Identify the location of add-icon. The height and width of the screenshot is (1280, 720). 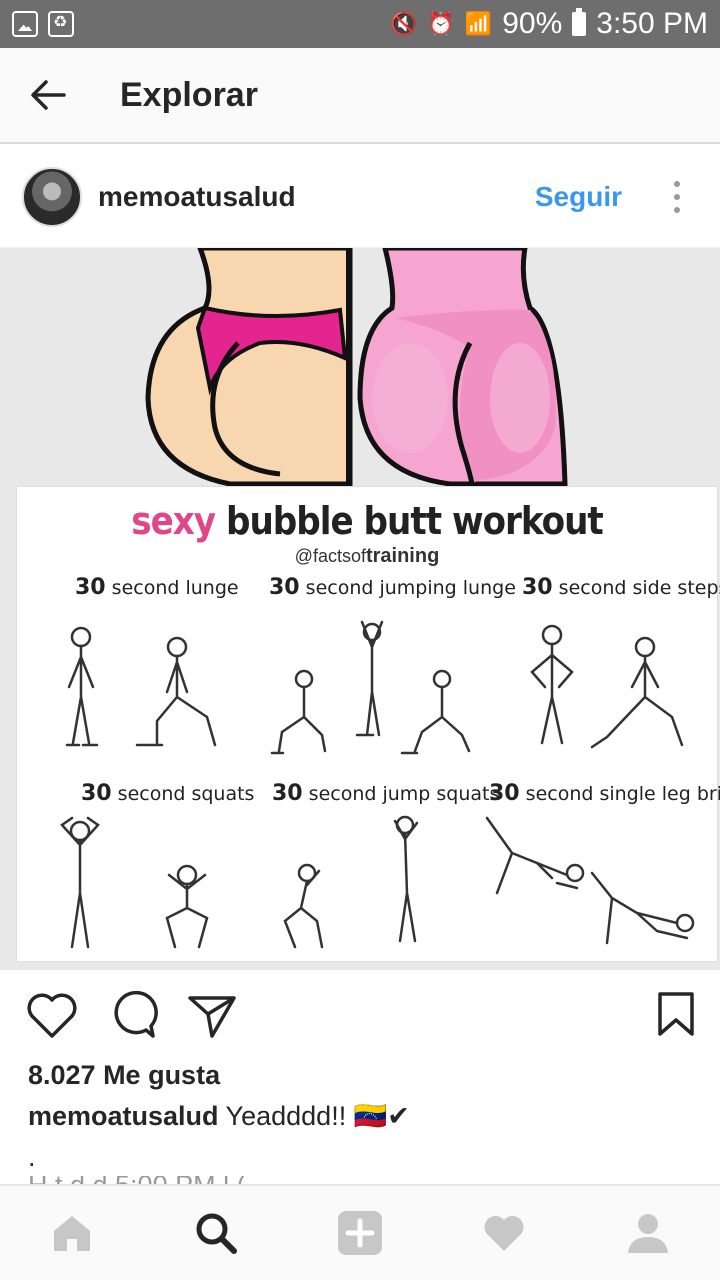
(360, 1233).